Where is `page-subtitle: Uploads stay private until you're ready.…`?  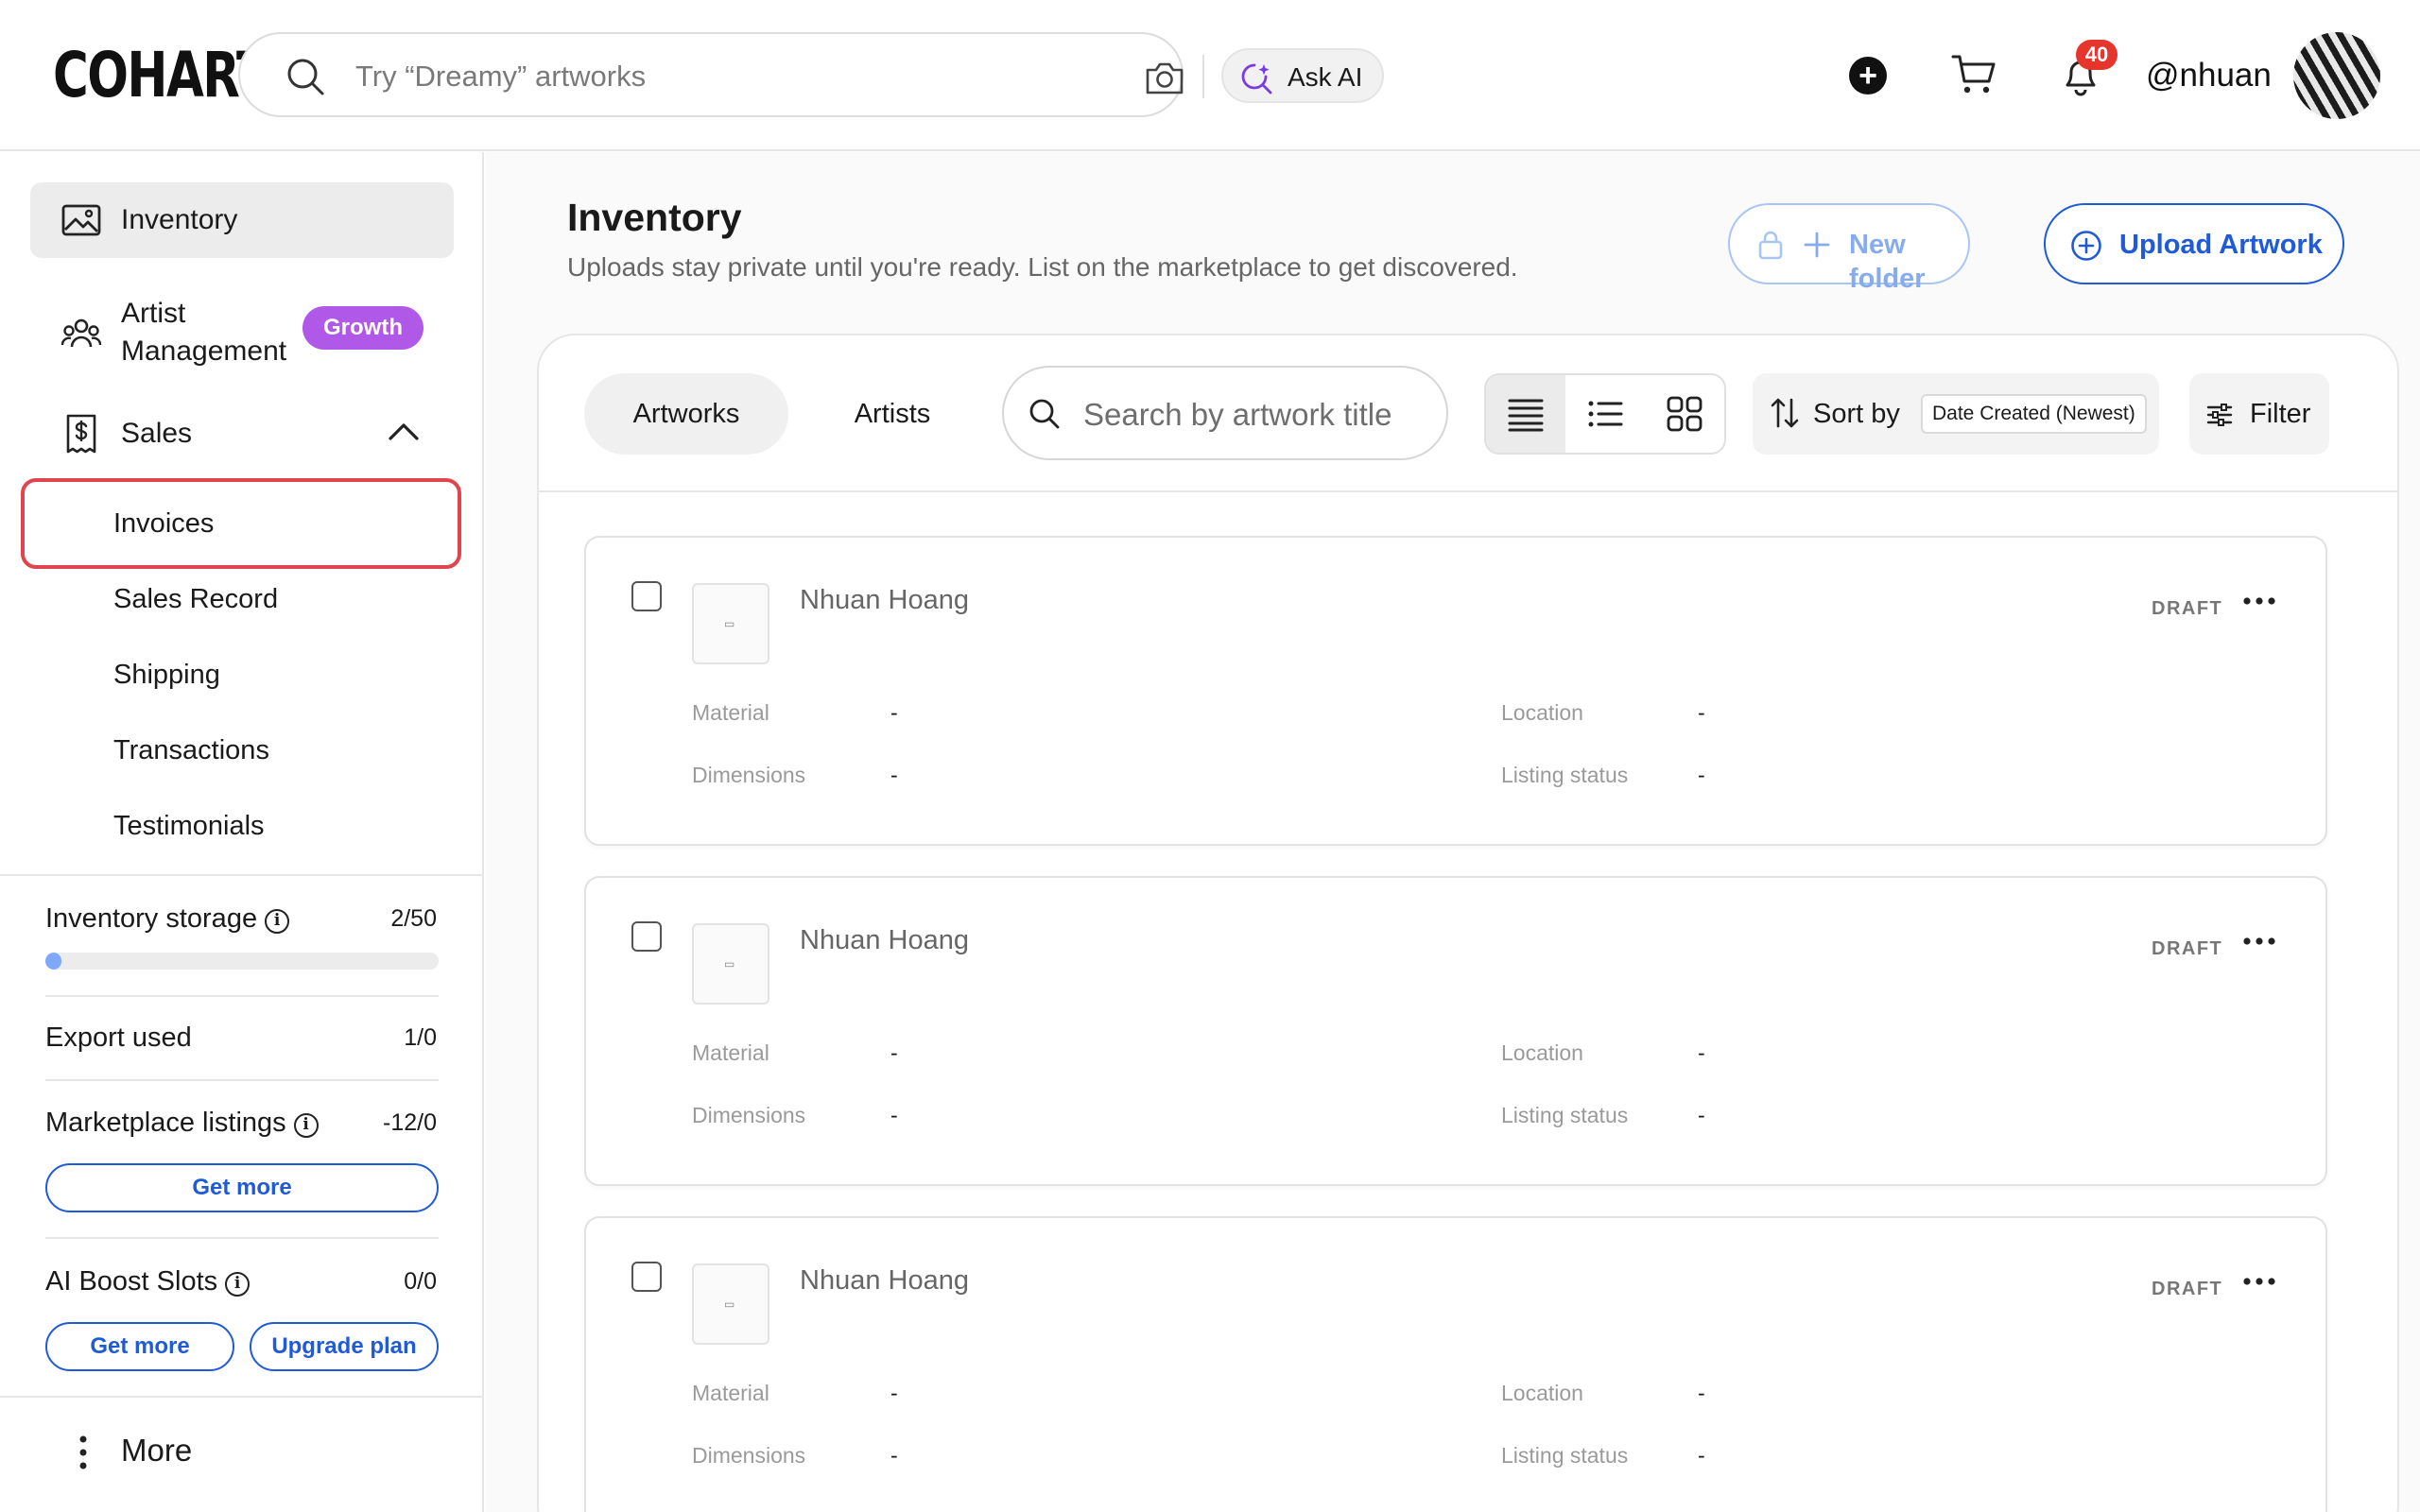
page-subtitle: Uploads stay private until you're ready.… is located at coordinates (1042, 267).